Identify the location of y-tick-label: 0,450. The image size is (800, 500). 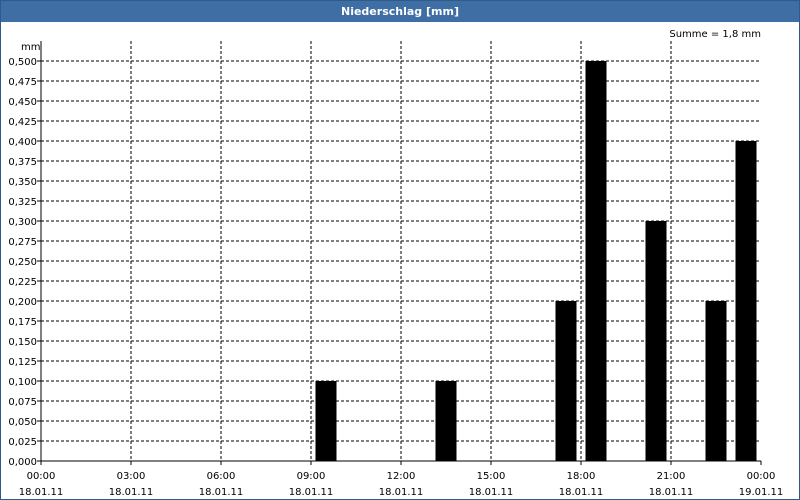
(22, 102).